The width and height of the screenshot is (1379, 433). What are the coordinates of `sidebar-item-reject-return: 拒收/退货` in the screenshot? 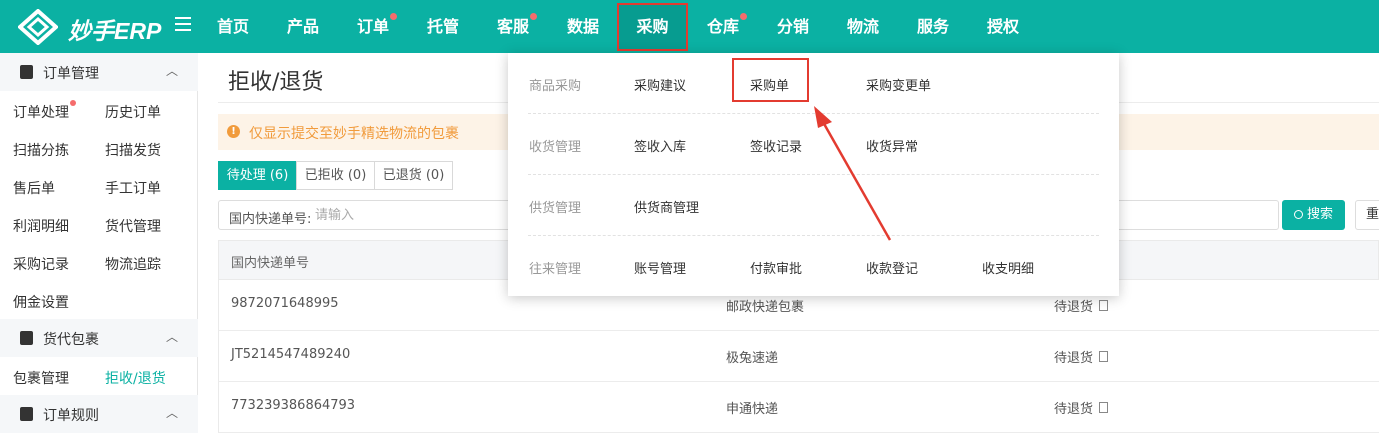 It's located at (135, 378).